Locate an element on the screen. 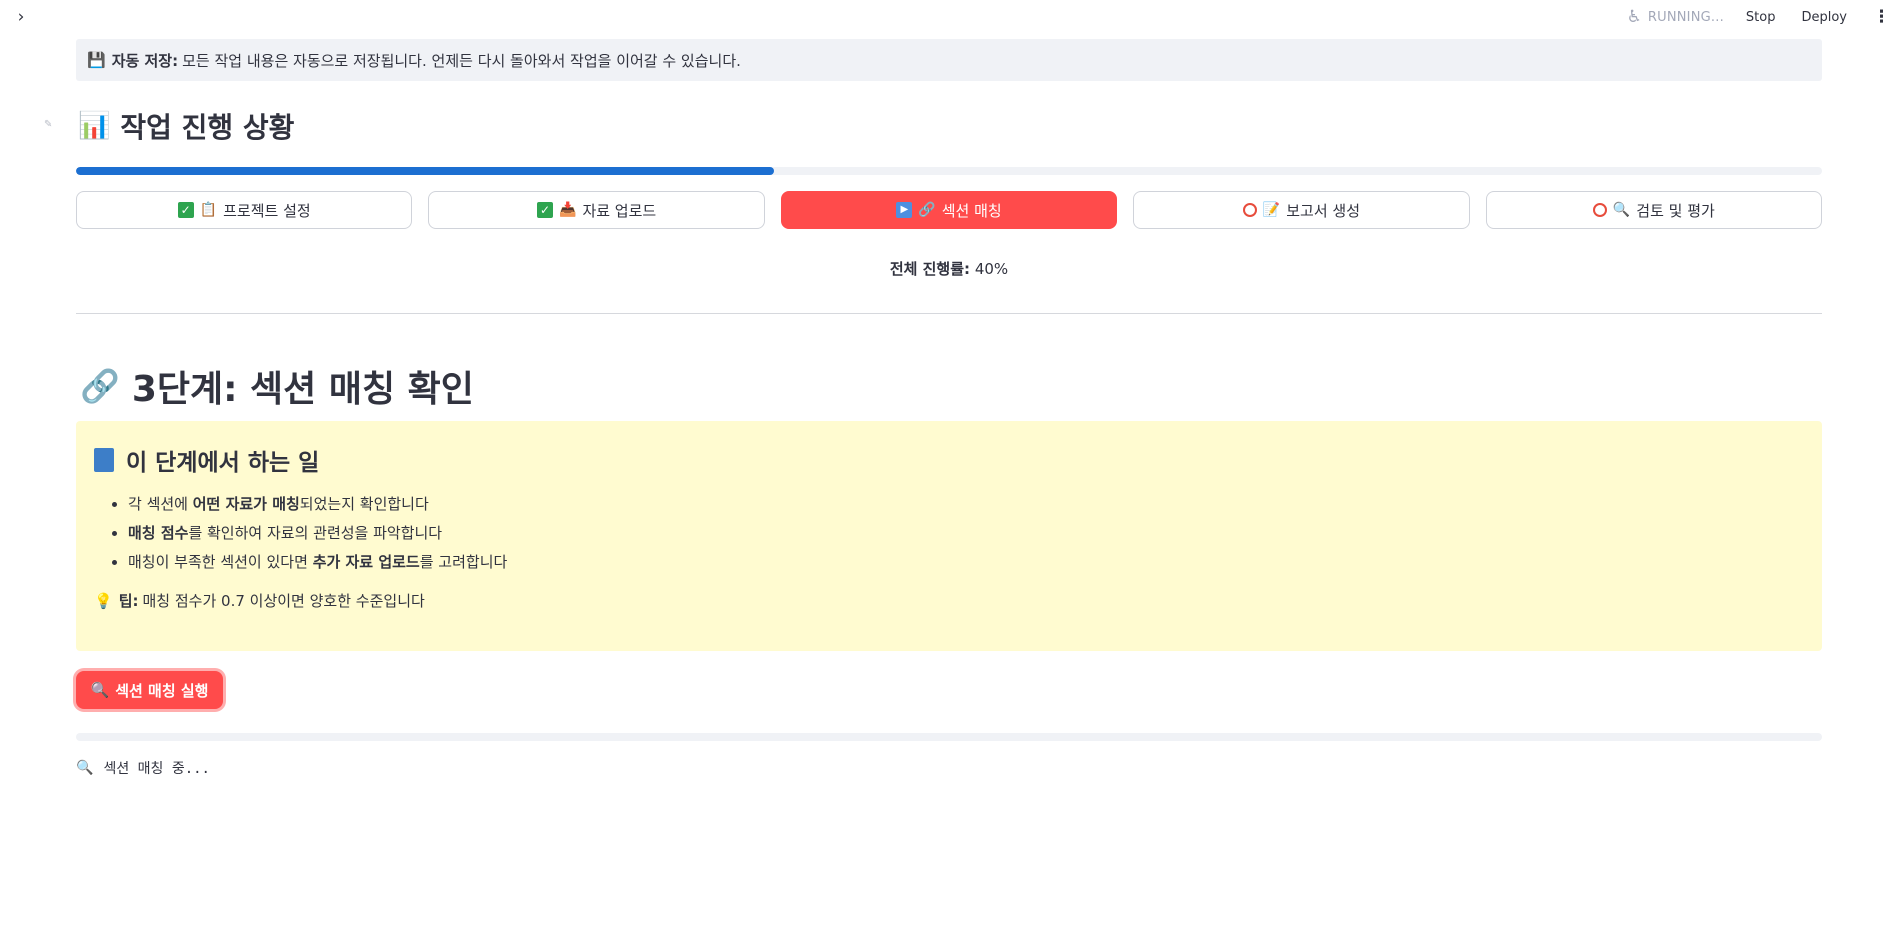 This screenshot has height=937, width=1895. list-item: 매칭 점수를 확인하여 자료의 관련성을 파악합니다 is located at coordinates (966, 533).